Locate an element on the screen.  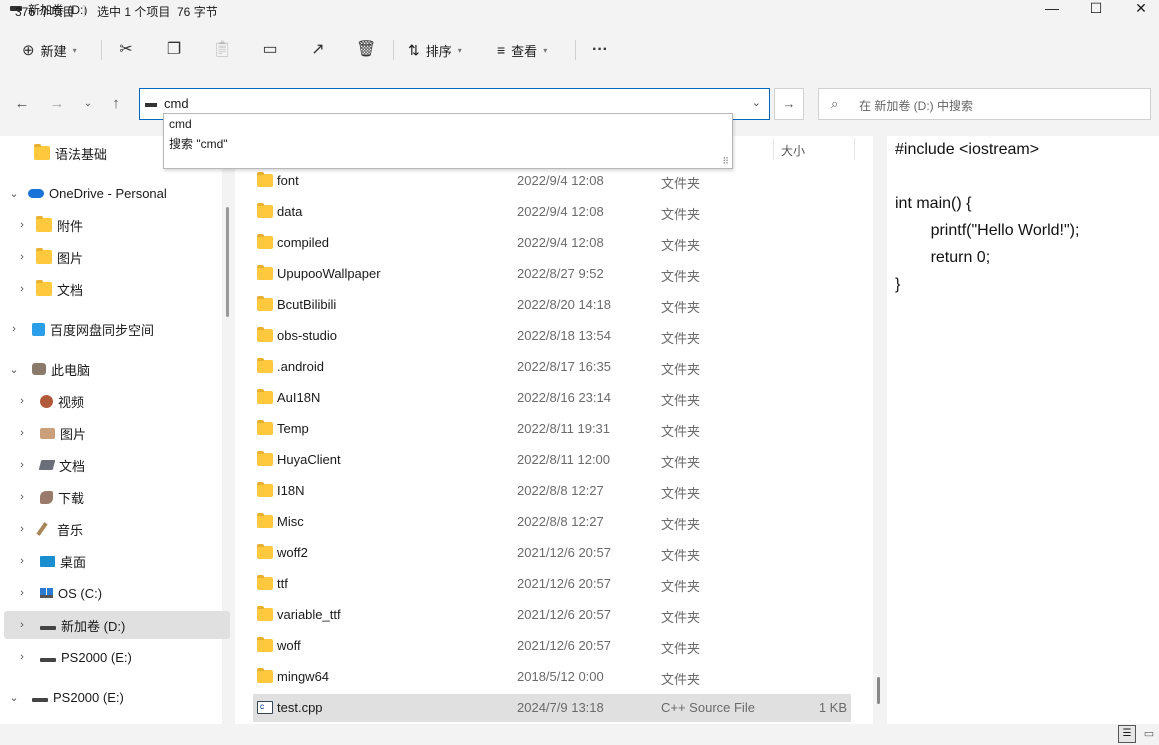
file-row: woff2 2021/12/6 20:57 文件夹 is located at coordinates (552, 553).